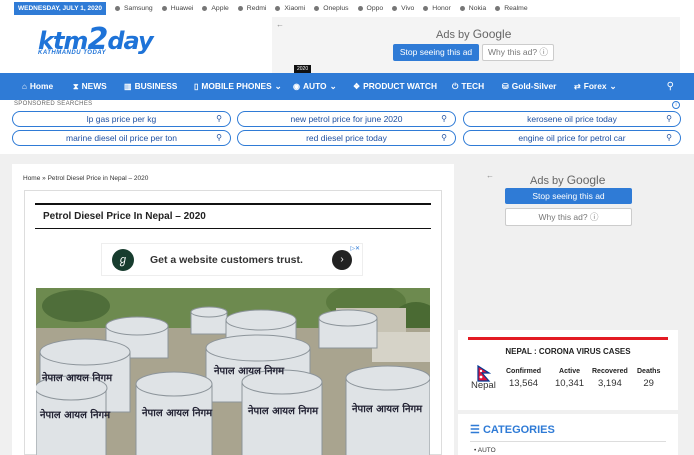  Describe the element at coordinates (455, 86) in the screenshot. I see `power-icon: ⏻` at that location.